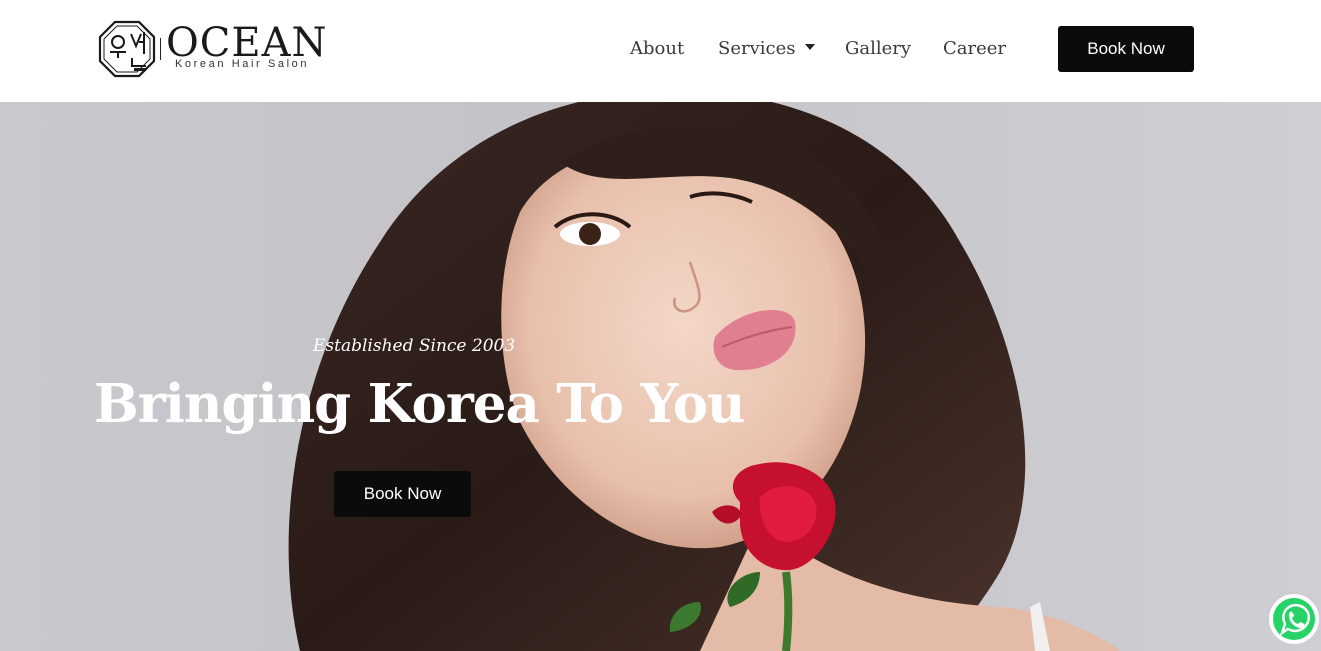  I want to click on whatsapp-icon, so click(1294, 619).